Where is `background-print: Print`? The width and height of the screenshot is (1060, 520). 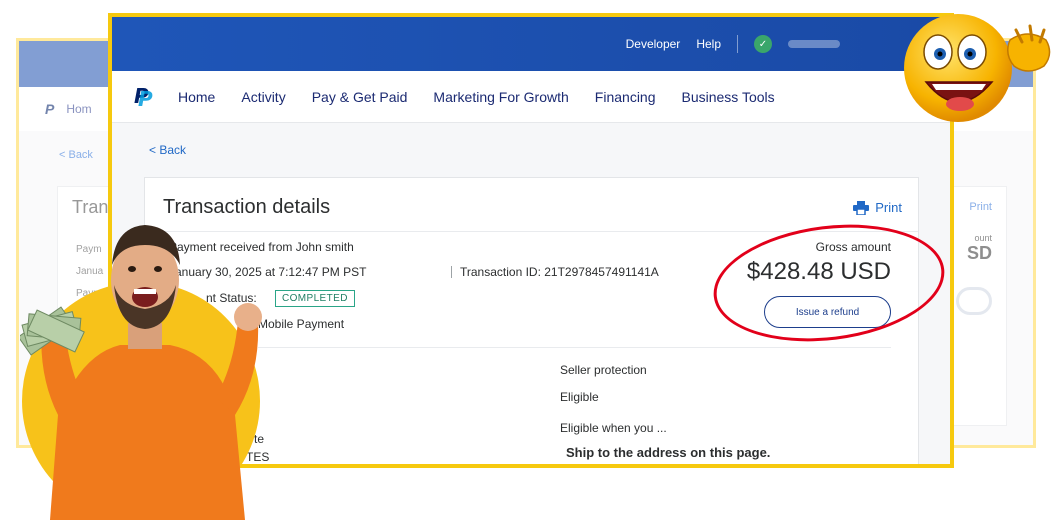 background-print: Print is located at coordinates (980, 207).